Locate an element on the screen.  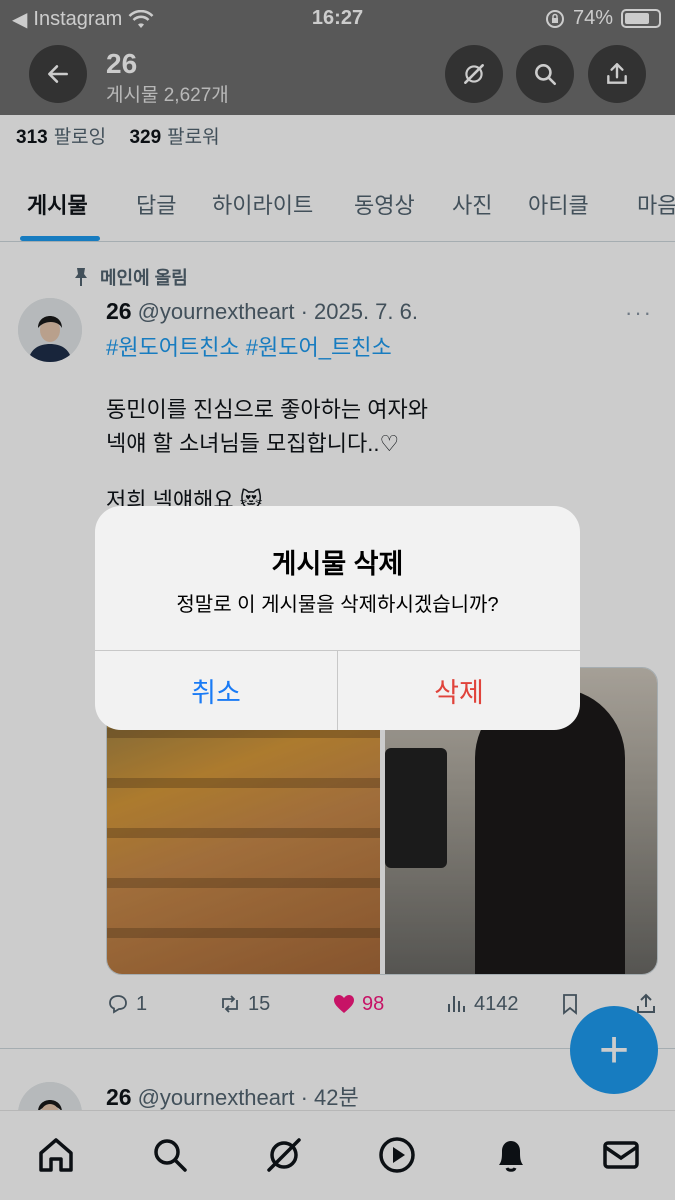
alert-title: 게시물 삭제 is located at coordinates (337, 564).